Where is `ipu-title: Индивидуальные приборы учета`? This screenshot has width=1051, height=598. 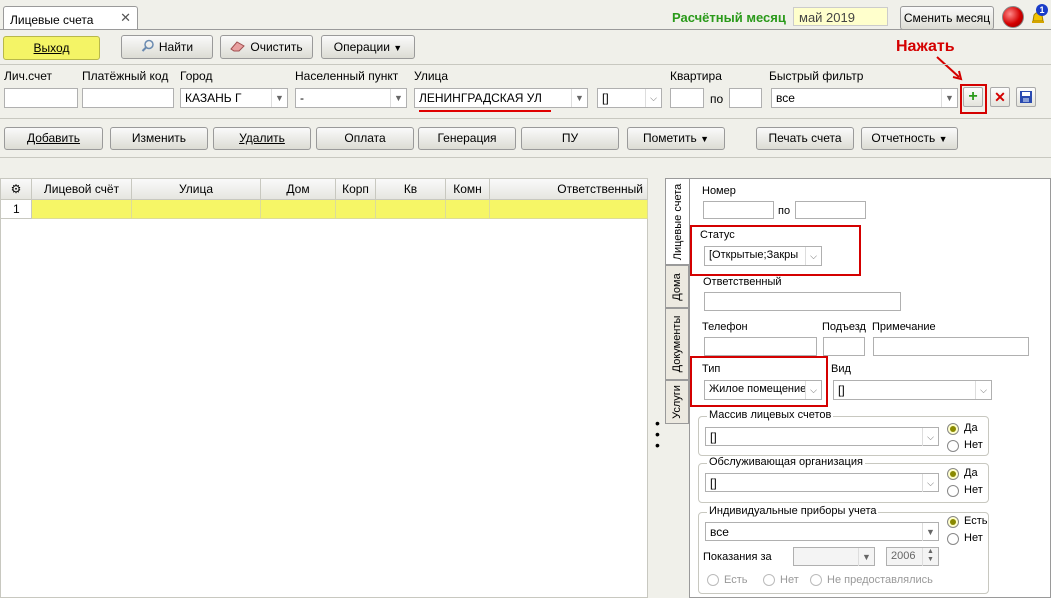 ipu-title: Индивидуальные приборы учета is located at coordinates (793, 511).